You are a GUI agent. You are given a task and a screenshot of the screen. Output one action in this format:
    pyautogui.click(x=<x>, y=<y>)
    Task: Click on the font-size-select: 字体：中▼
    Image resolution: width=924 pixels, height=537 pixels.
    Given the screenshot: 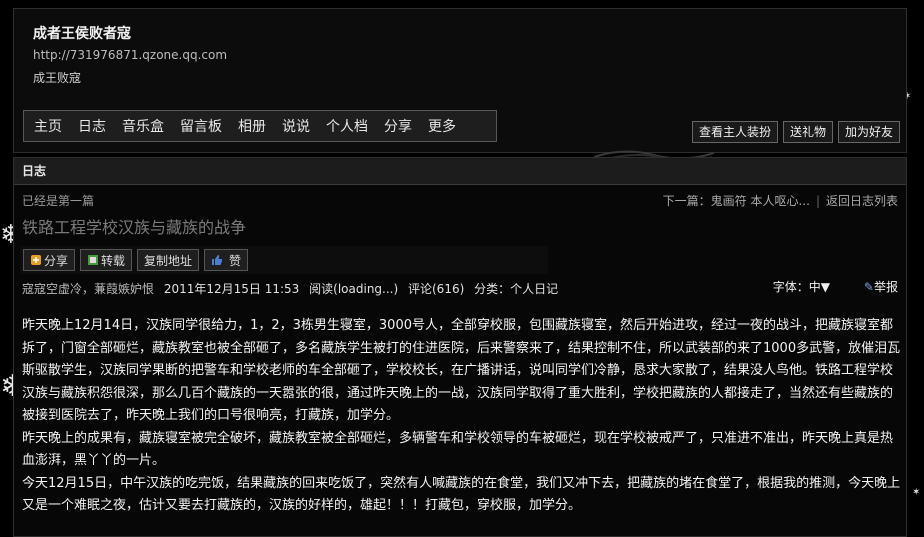 What is the action you would take?
    pyautogui.click(x=801, y=286)
    